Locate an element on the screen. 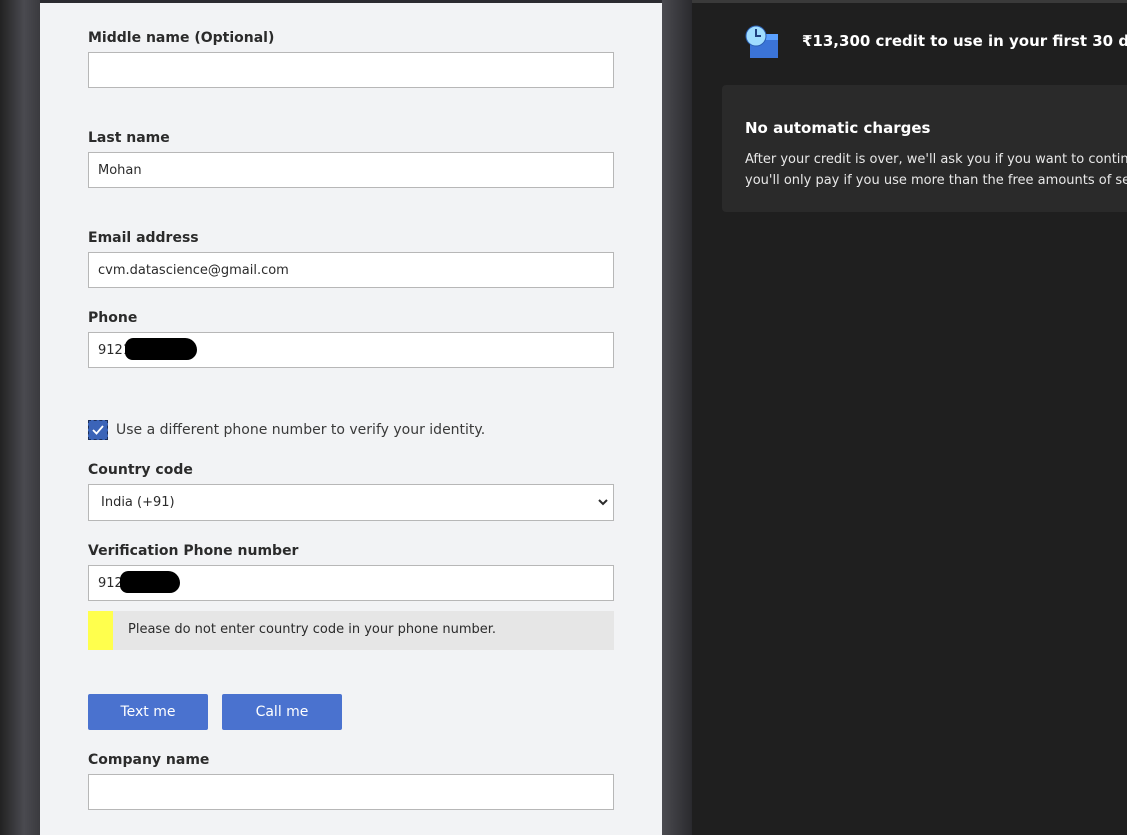 The width and height of the screenshot is (1127, 835). checkmark-icon is located at coordinates (98, 430).